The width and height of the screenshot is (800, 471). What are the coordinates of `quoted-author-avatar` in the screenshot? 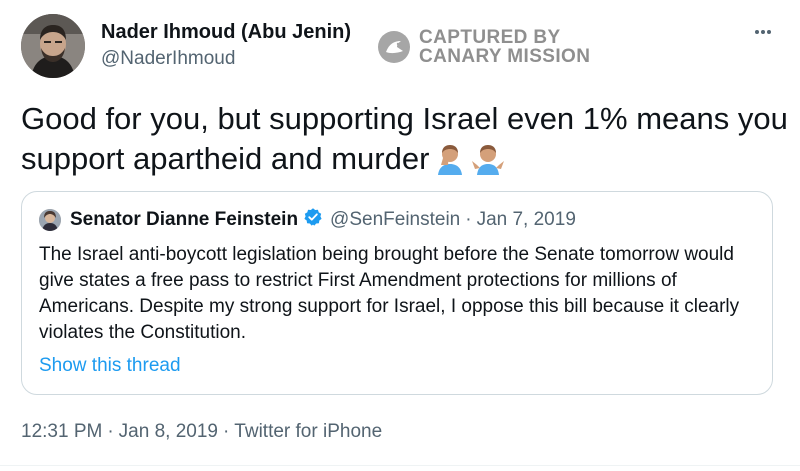 It's located at (50, 219).